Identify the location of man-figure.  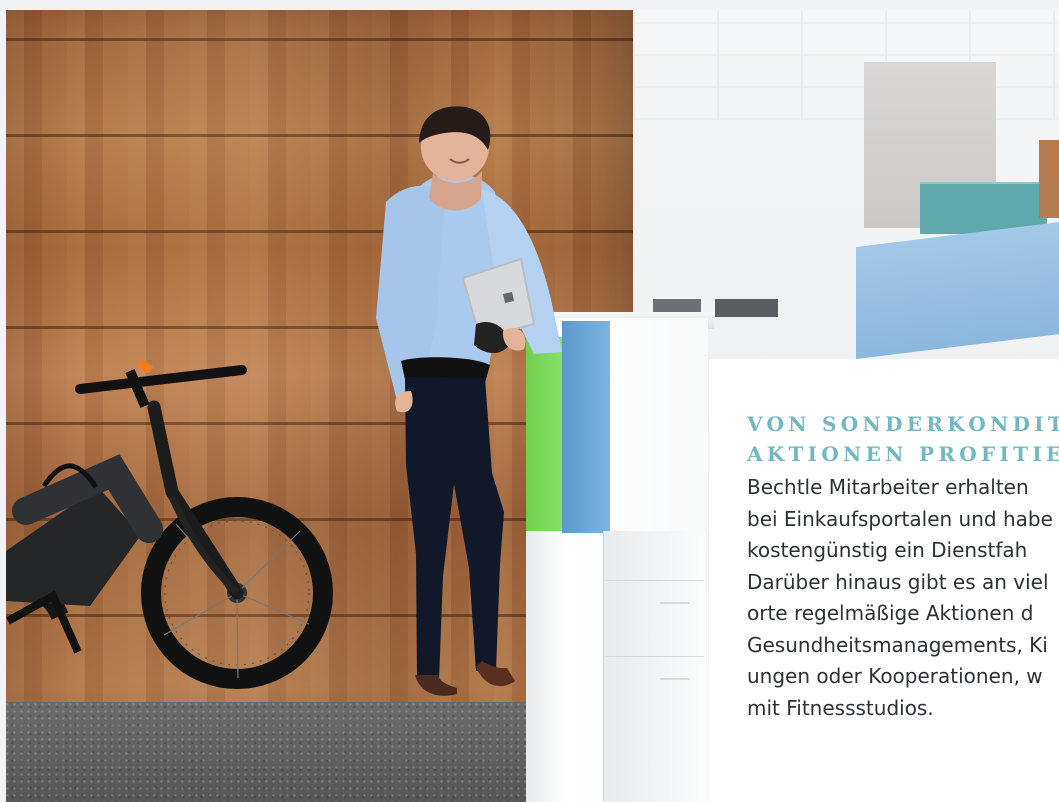
(469, 401).